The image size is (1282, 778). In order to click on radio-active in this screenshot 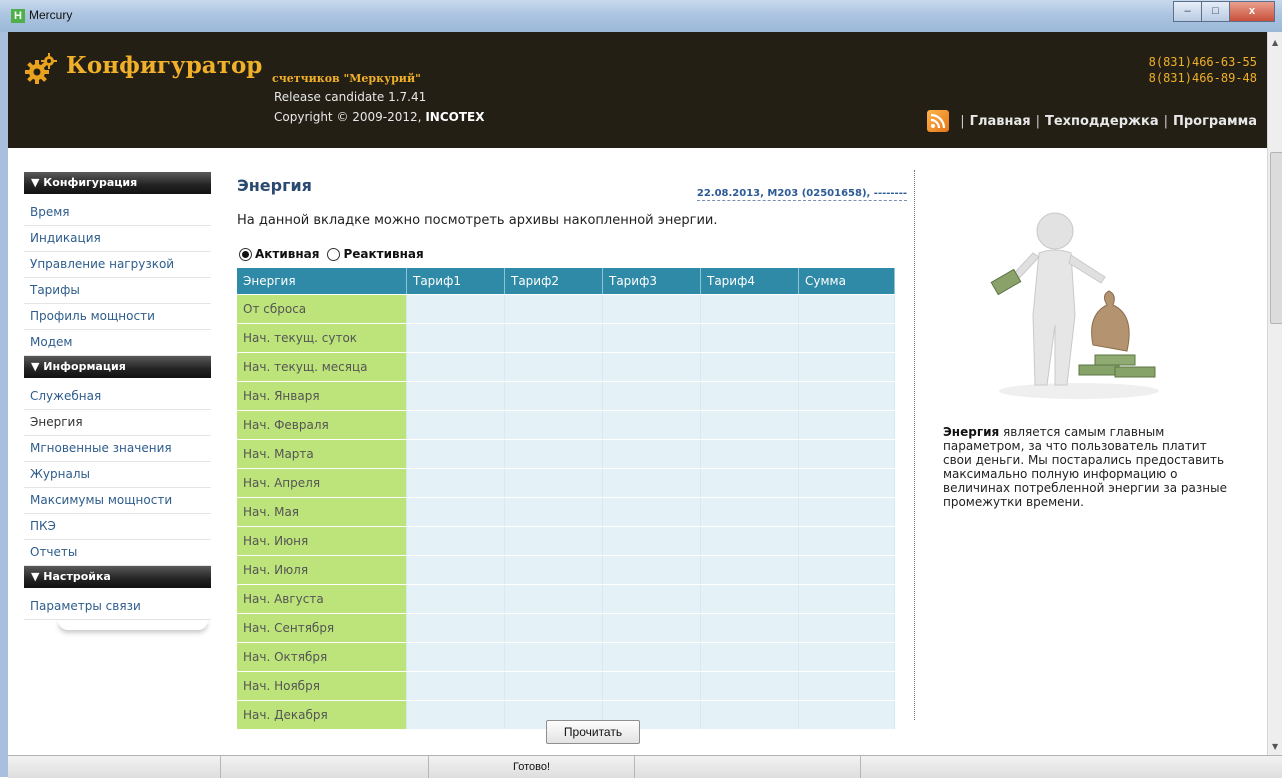, I will do `click(245, 254)`.